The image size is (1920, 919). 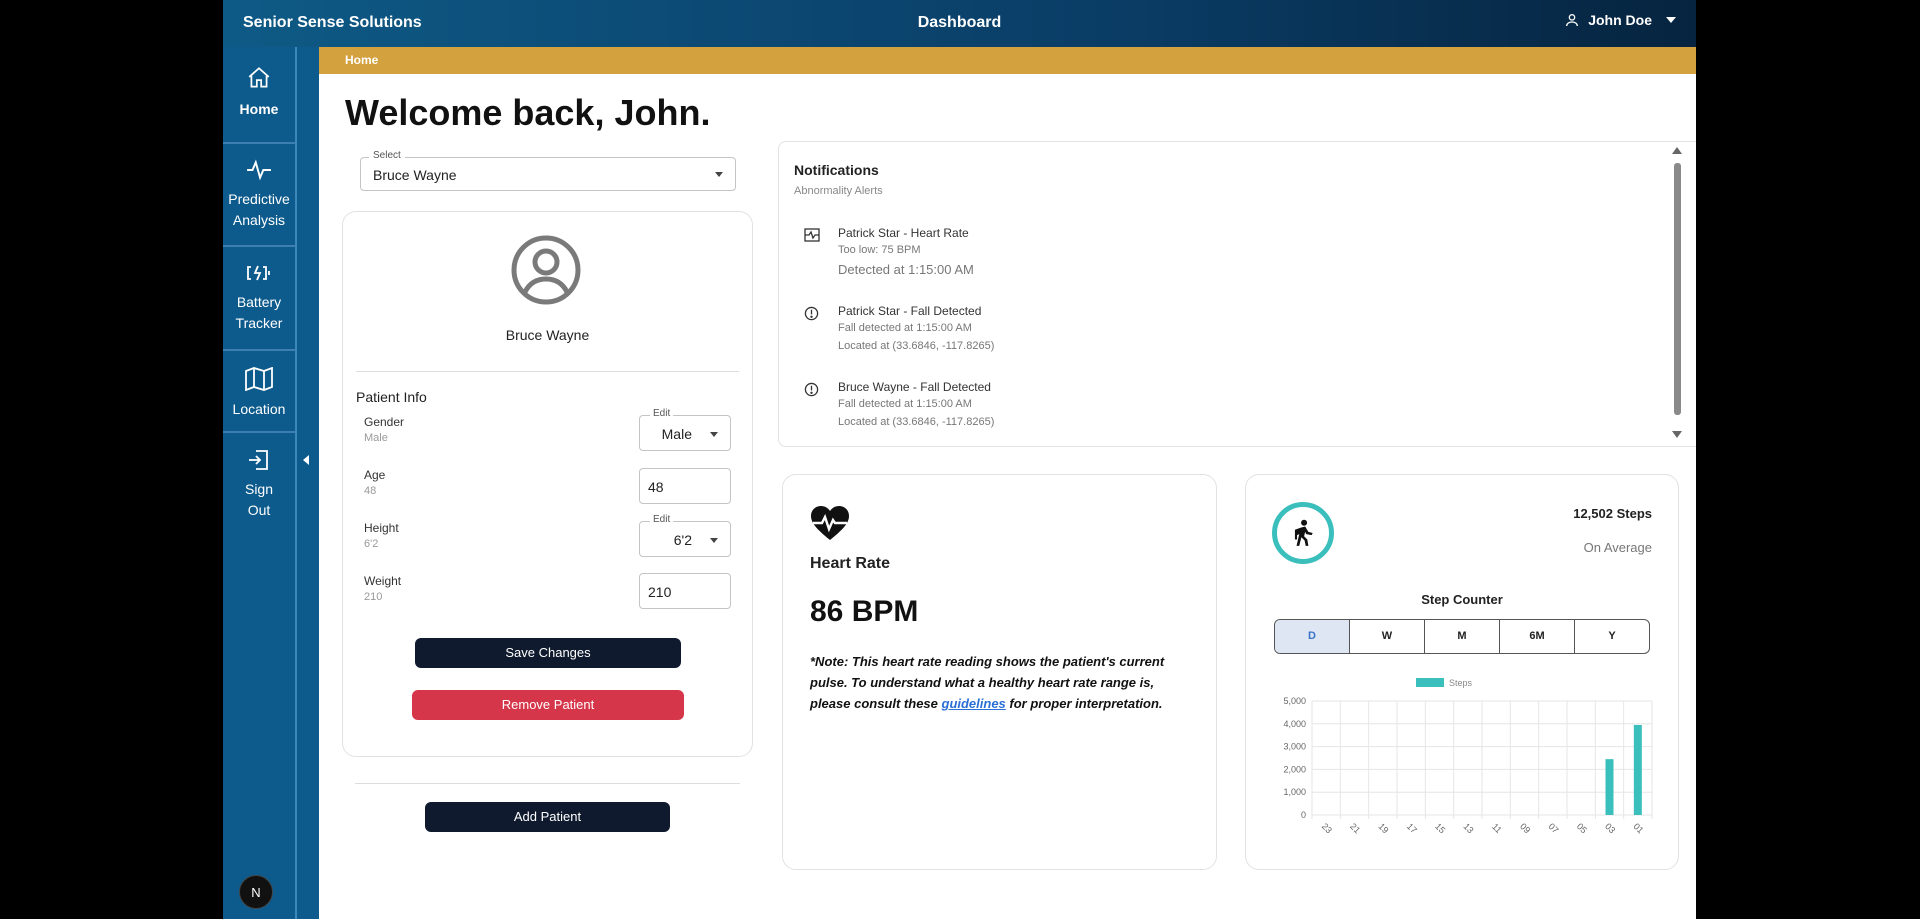 I want to click on height-edit-select: Edit 6'2, so click(x=685, y=535).